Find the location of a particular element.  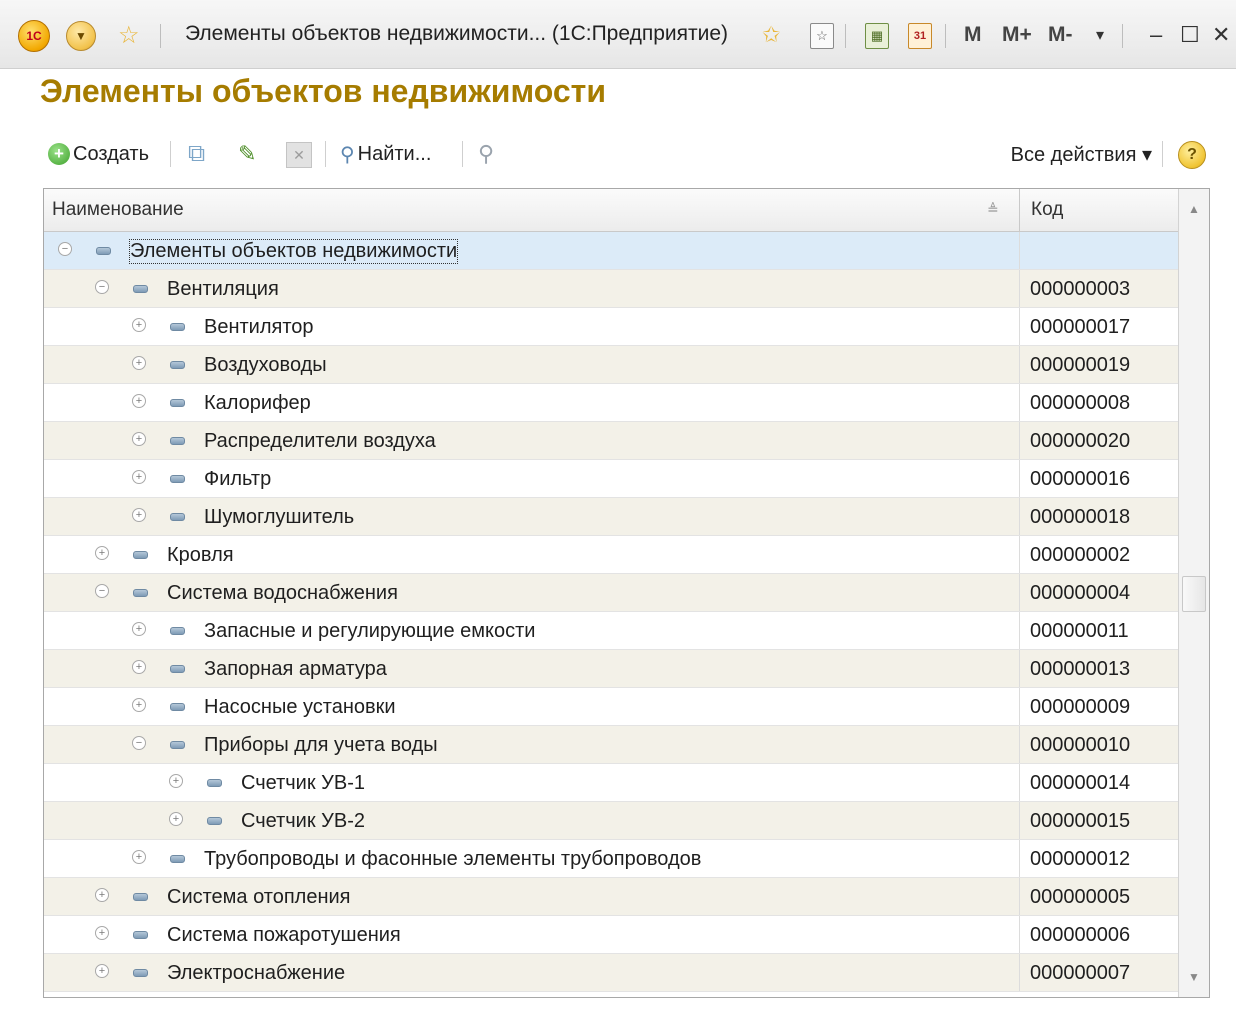

table-row: + Распределители воздуха 000000020 is located at coordinates (611, 441).